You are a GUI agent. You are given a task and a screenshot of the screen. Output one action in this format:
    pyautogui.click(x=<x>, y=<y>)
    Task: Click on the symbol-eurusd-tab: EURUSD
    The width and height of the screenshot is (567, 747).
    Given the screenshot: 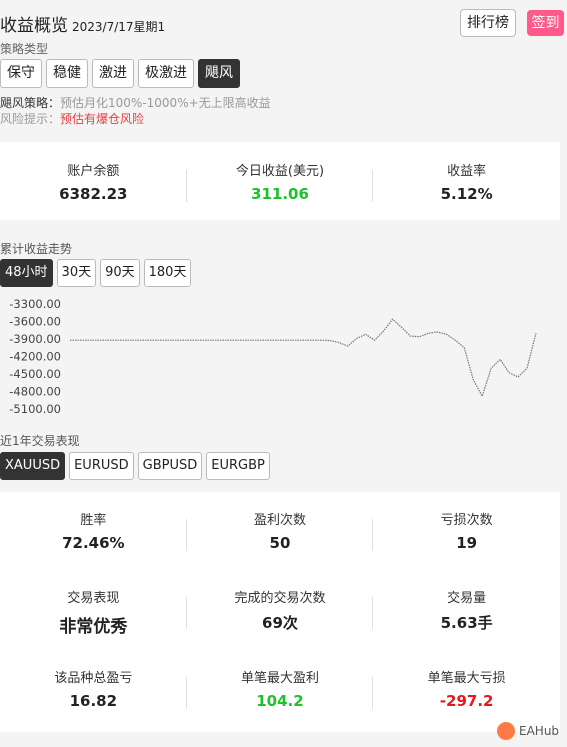 What is the action you would take?
    pyautogui.click(x=101, y=466)
    